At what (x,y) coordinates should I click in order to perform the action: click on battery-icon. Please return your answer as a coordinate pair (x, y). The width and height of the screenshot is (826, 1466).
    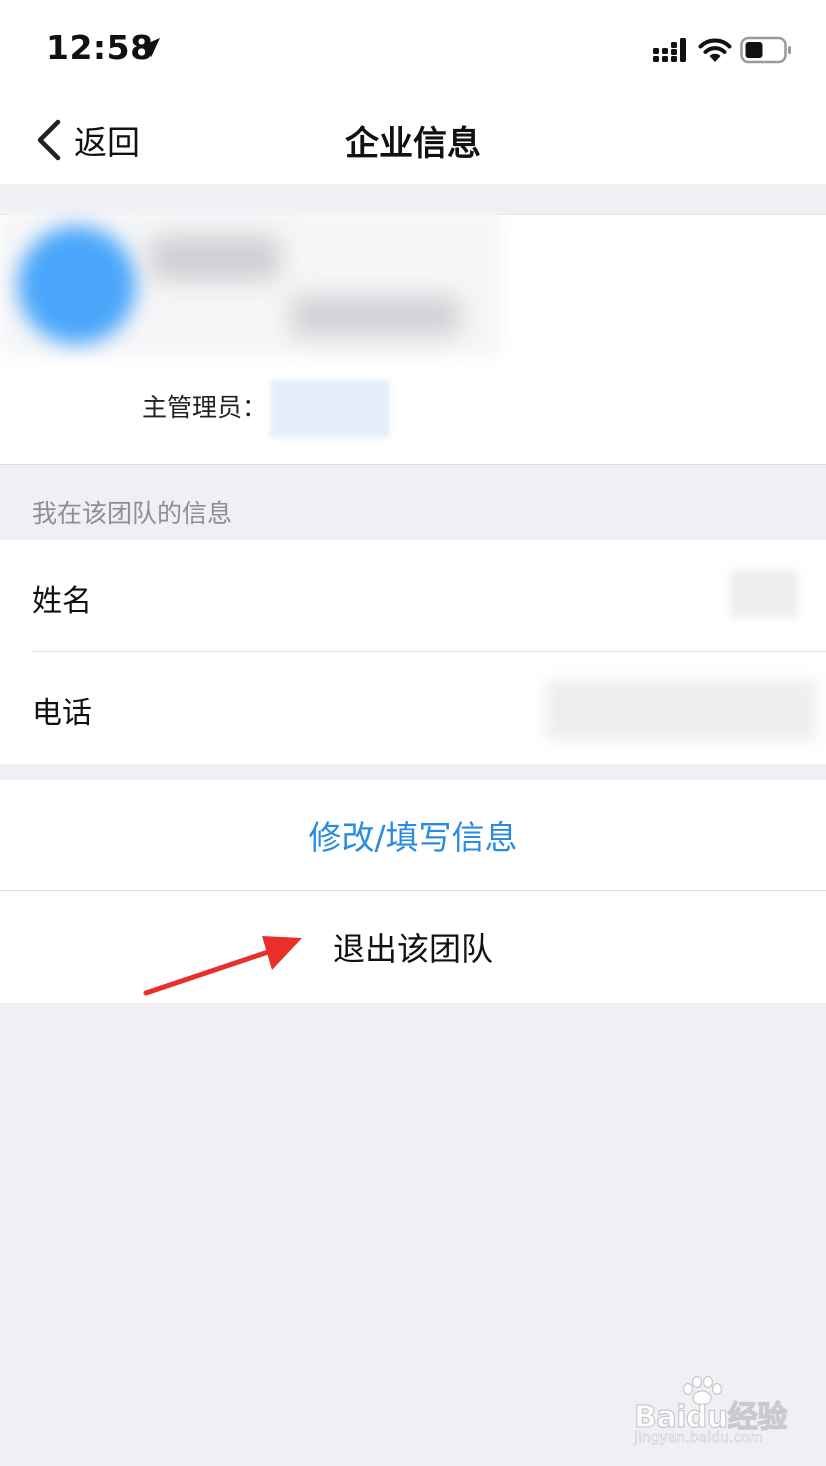
    Looking at the image, I should click on (765, 50).